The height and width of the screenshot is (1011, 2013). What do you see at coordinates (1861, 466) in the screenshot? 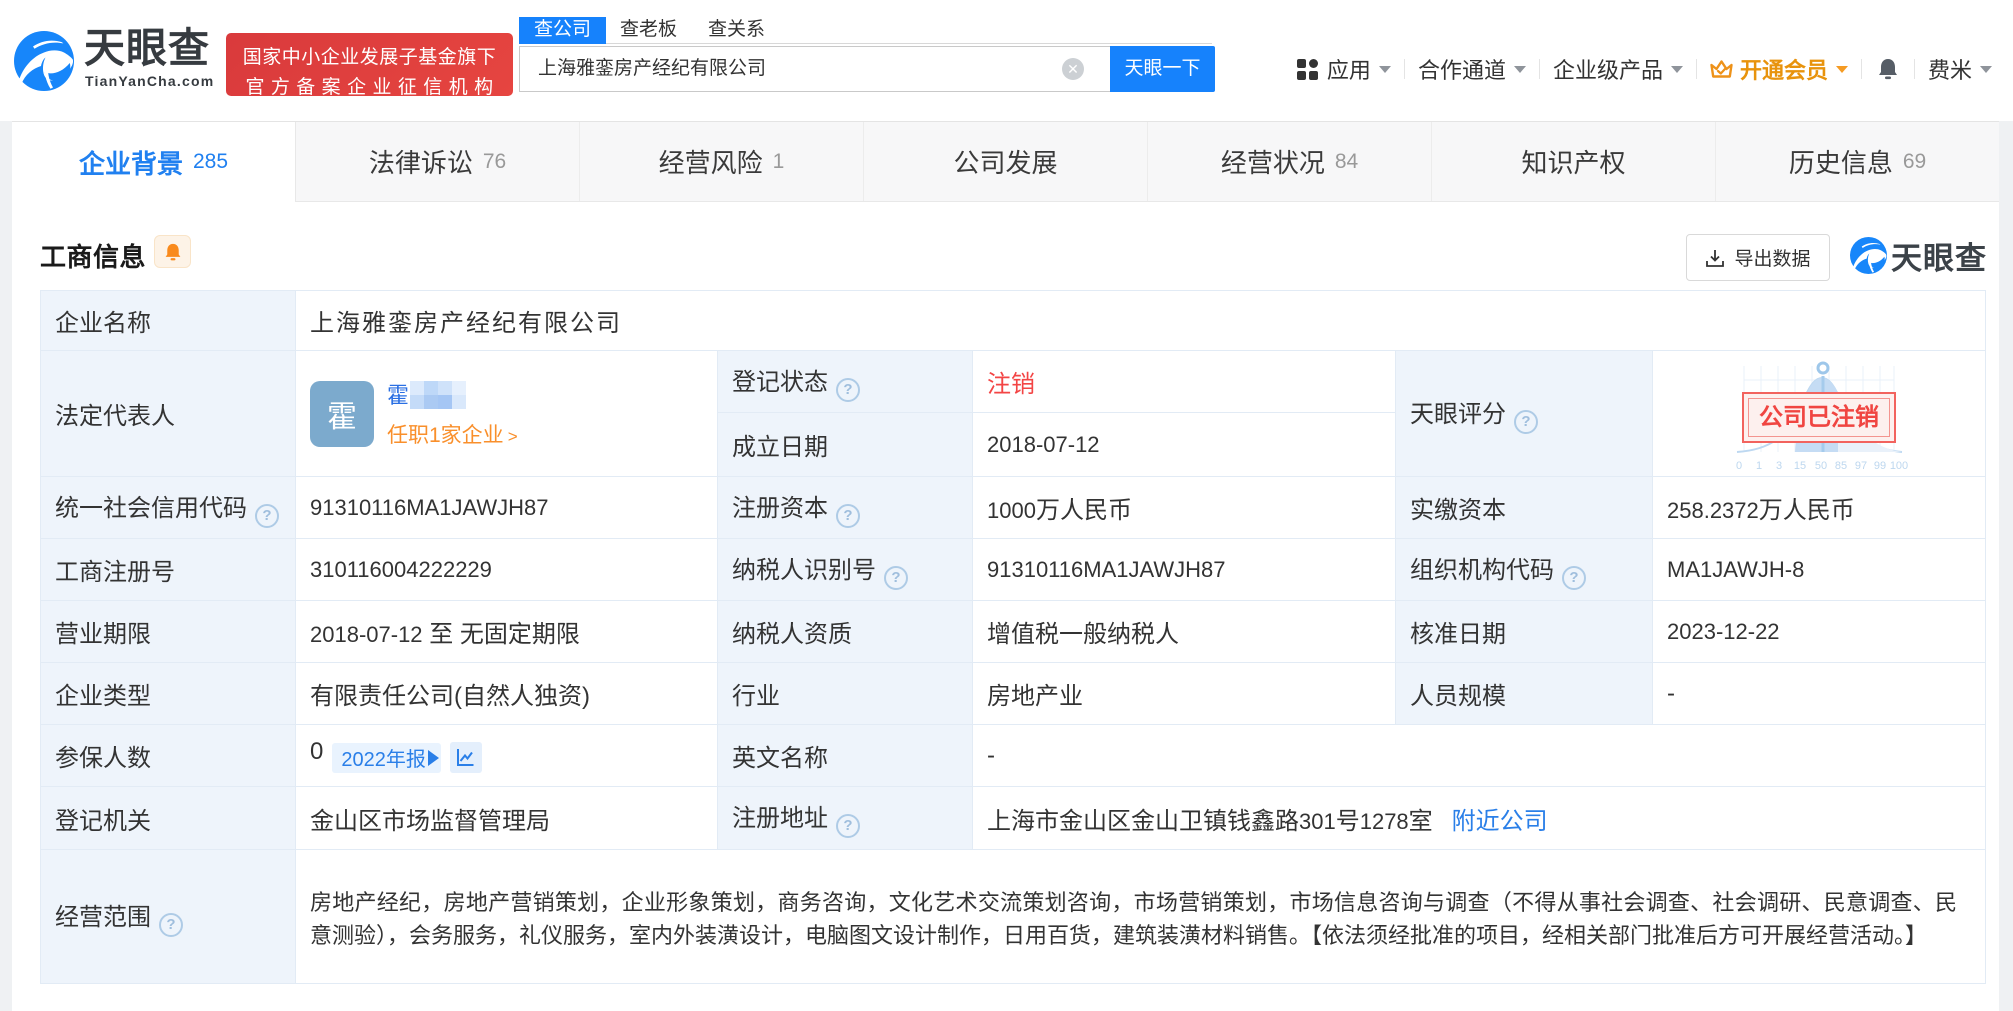
I see `svg-text: 97` at bounding box center [1861, 466].